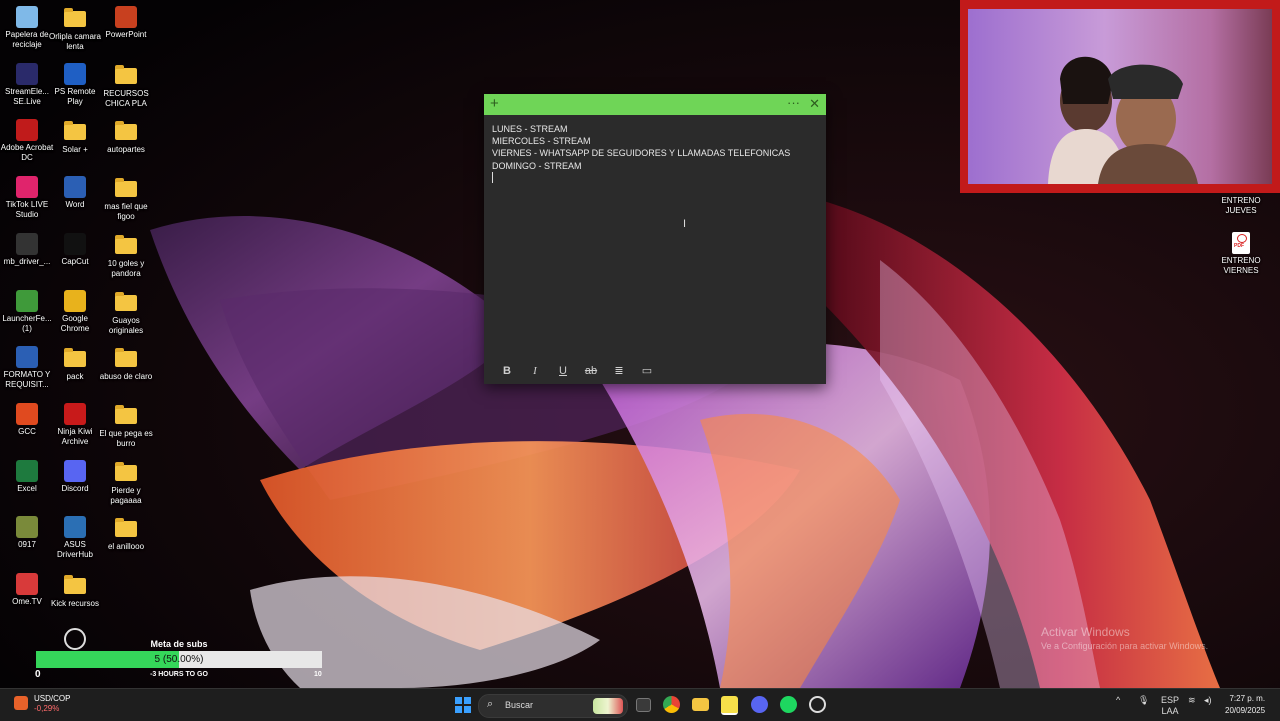 Image resolution: width=1280 pixels, height=721 pixels. Describe the element at coordinates (179, 659) in the screenshot. I see `subs-goal-progress-text: 5 (50.00%)` at that location.